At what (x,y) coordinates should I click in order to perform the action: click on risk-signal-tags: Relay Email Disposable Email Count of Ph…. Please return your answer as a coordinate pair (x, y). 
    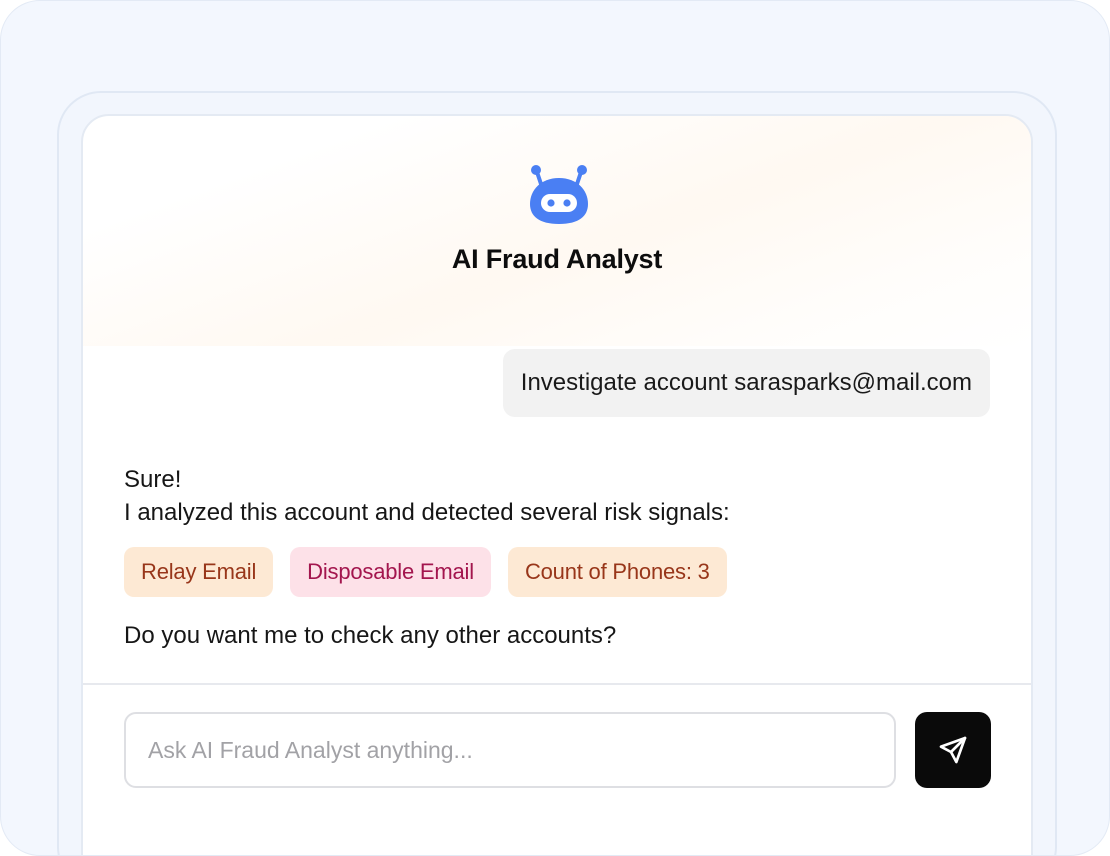
    Looking at the image, I should click on (425, 572).